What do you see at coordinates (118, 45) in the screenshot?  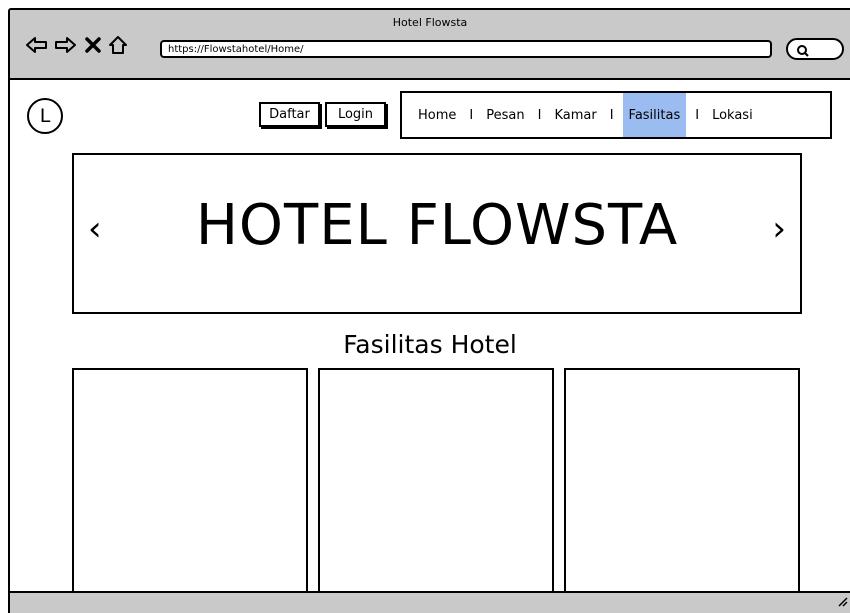 I see `home-icon` at bounding box center [118, 45].